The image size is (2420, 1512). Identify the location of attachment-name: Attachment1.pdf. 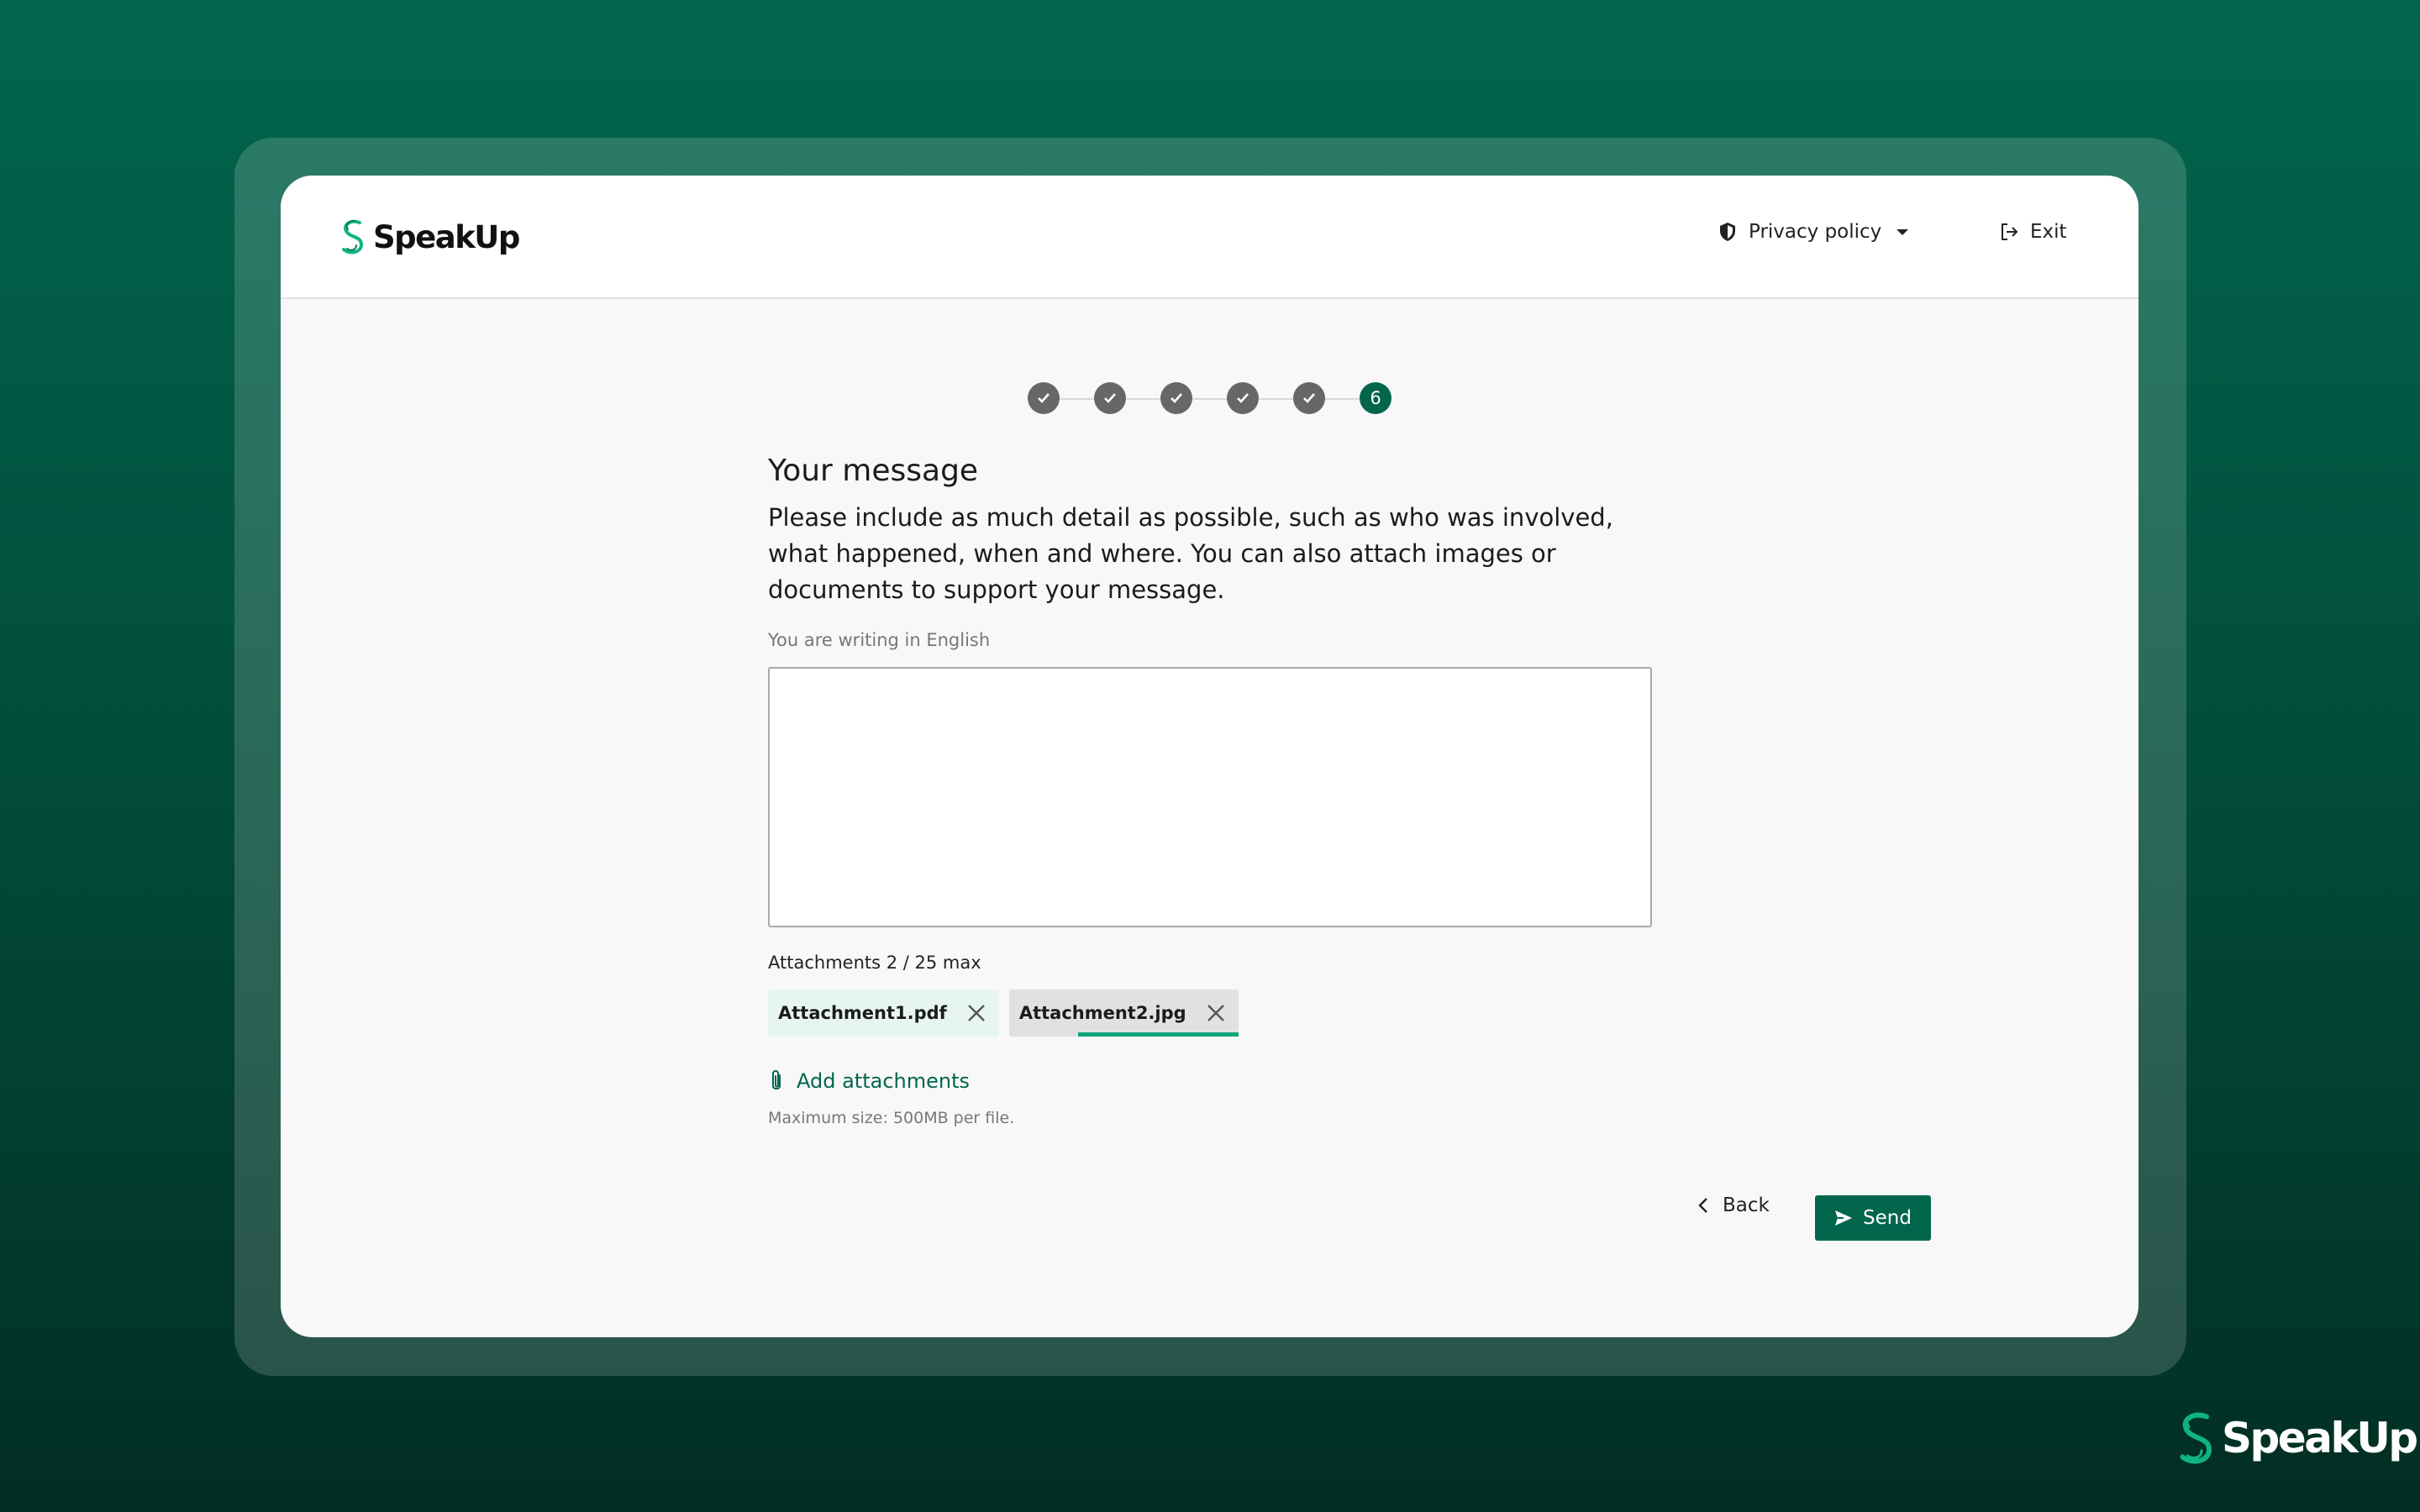
(863, 1013).